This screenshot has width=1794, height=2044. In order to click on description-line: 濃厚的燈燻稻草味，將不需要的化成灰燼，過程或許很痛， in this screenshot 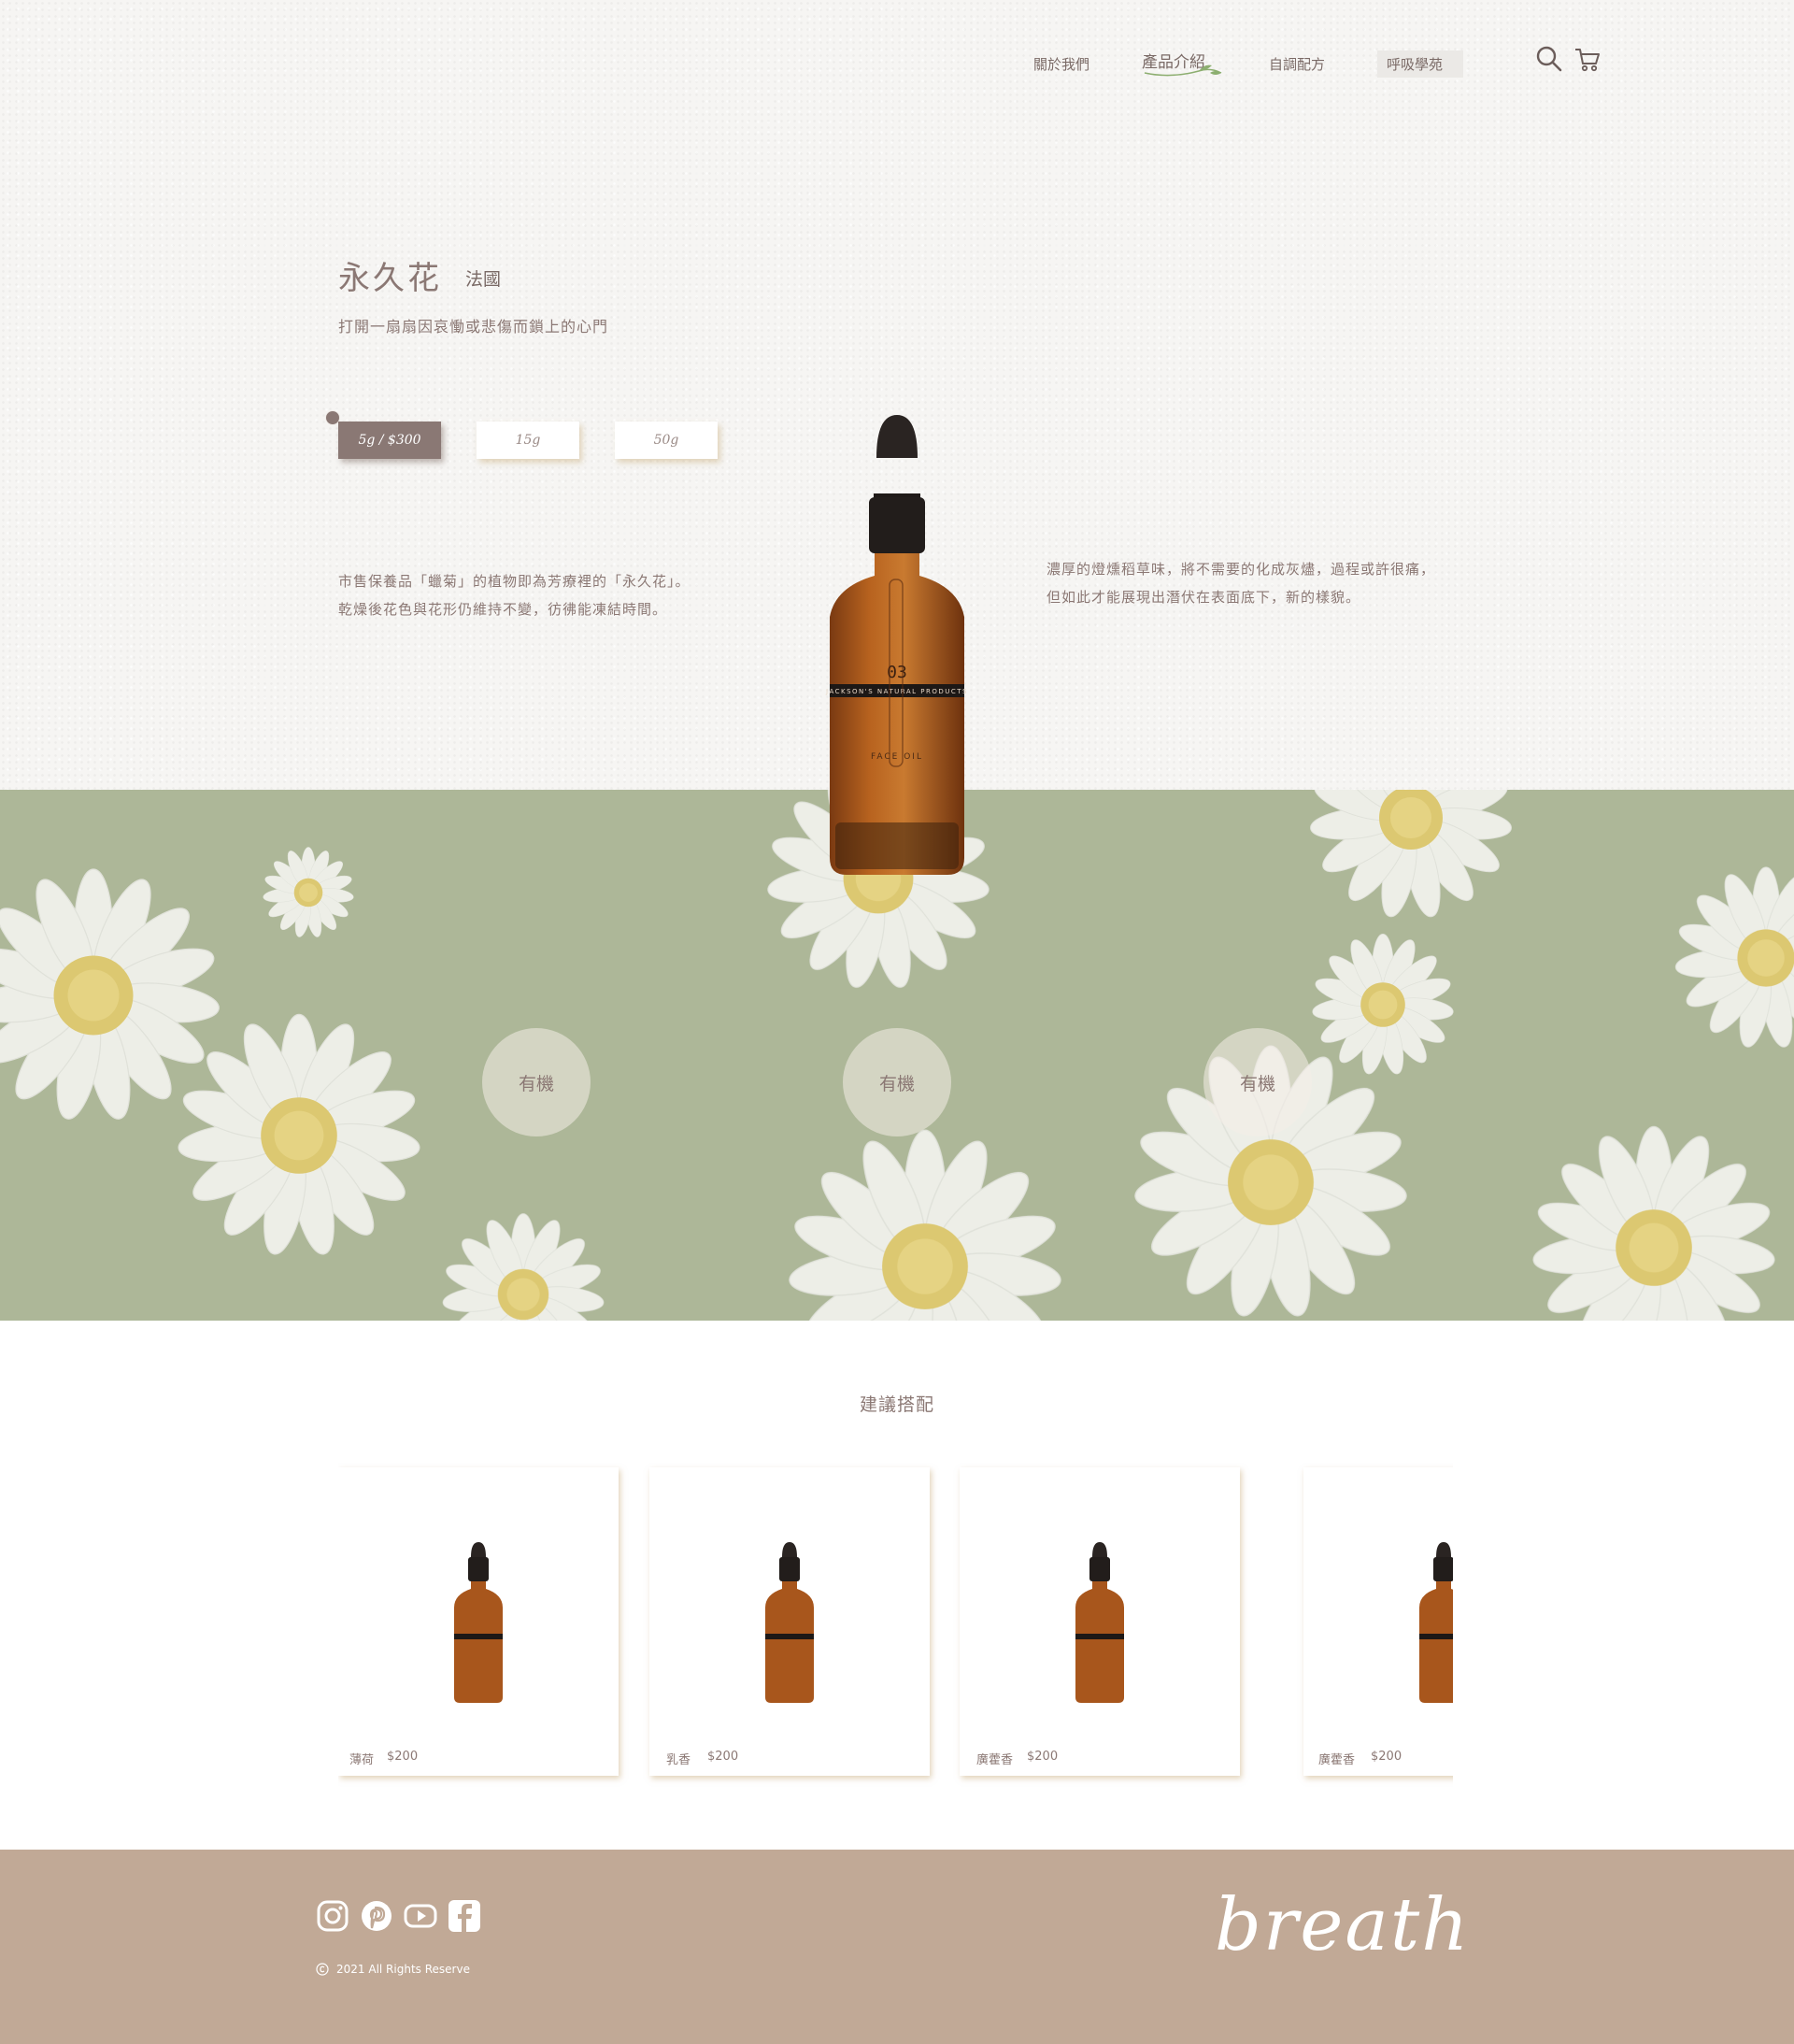, I will do `click(1241, 569)`.